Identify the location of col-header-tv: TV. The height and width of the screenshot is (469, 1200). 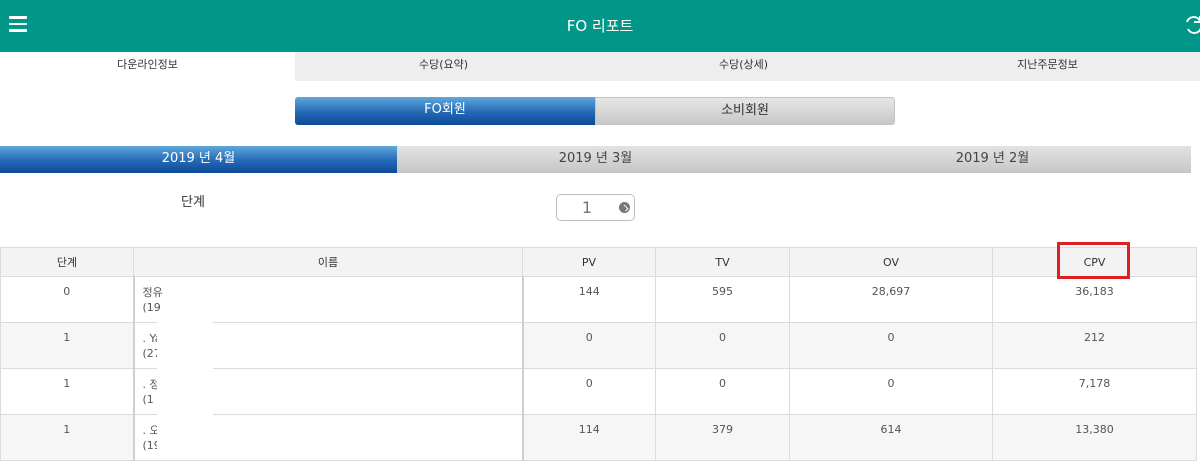
(722, 262).